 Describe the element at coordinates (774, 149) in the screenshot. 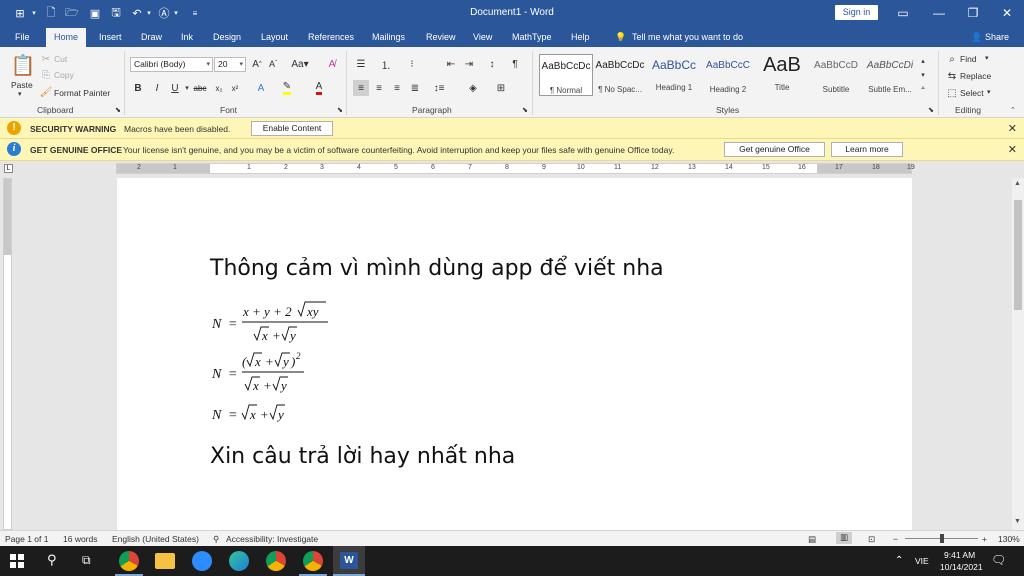

I see `get-genuine-office-button: Get genuine Office` at that location.